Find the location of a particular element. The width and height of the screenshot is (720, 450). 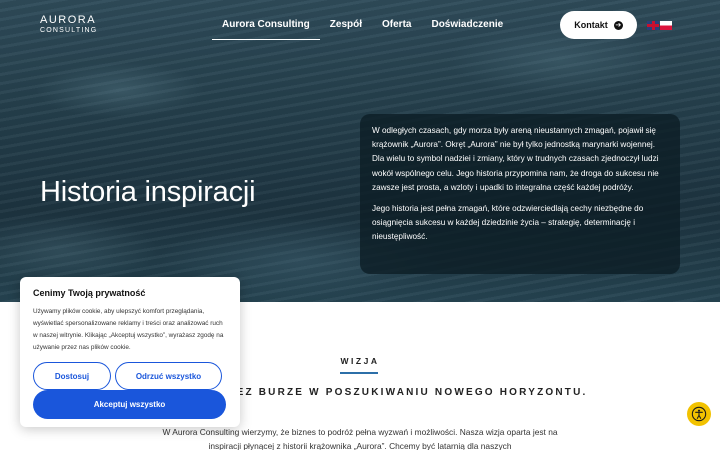

vision-divider is located at coordinates (359, 373).